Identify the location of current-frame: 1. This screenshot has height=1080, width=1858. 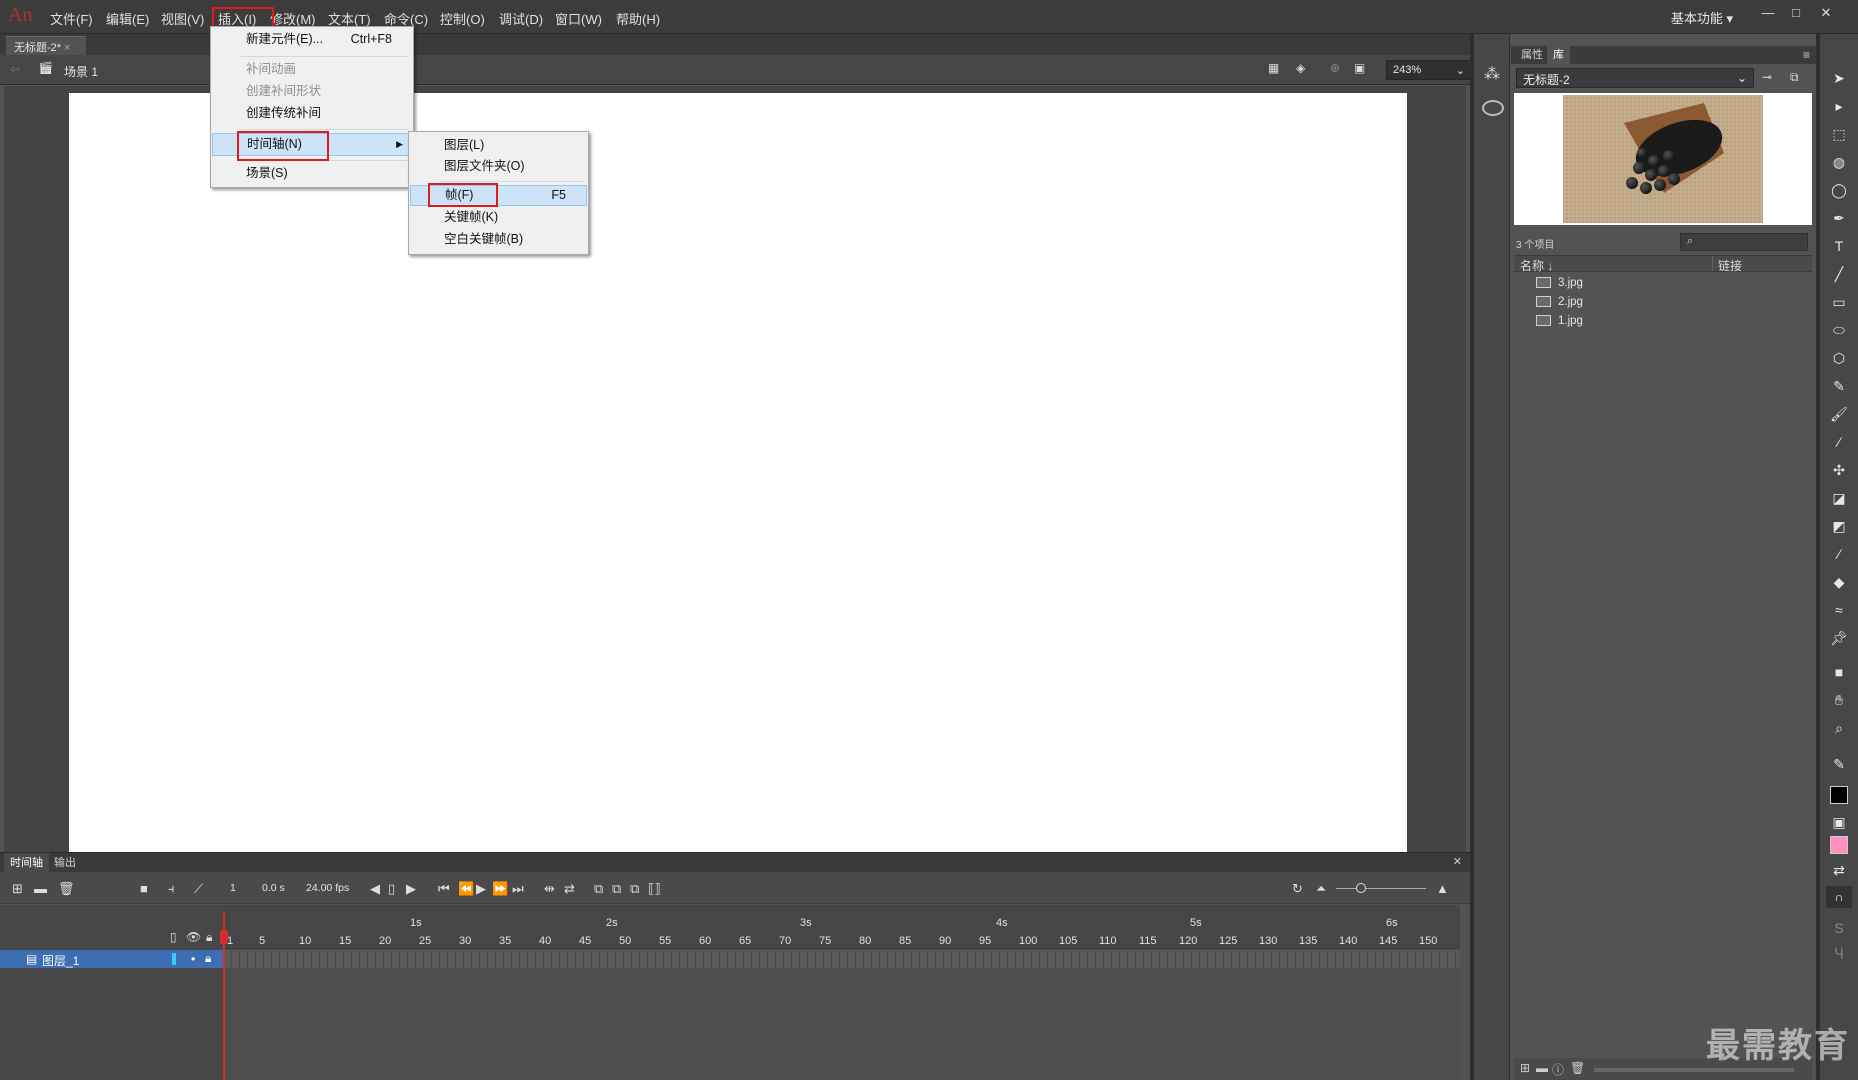
(233, 888).